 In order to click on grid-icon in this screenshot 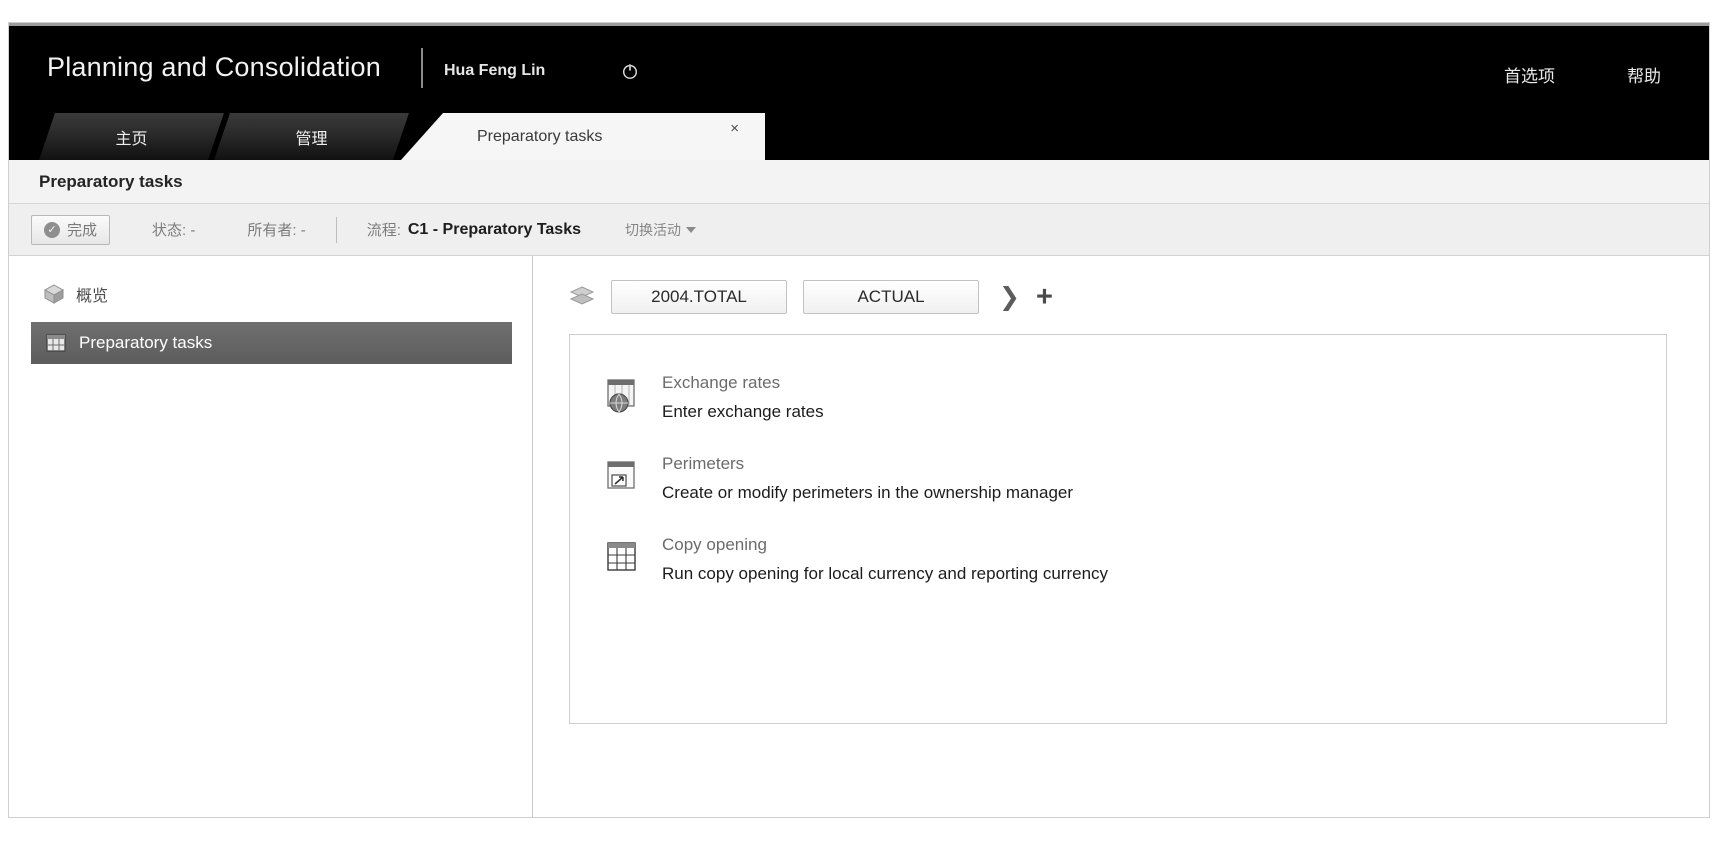, I will do `click(56, 343)`.